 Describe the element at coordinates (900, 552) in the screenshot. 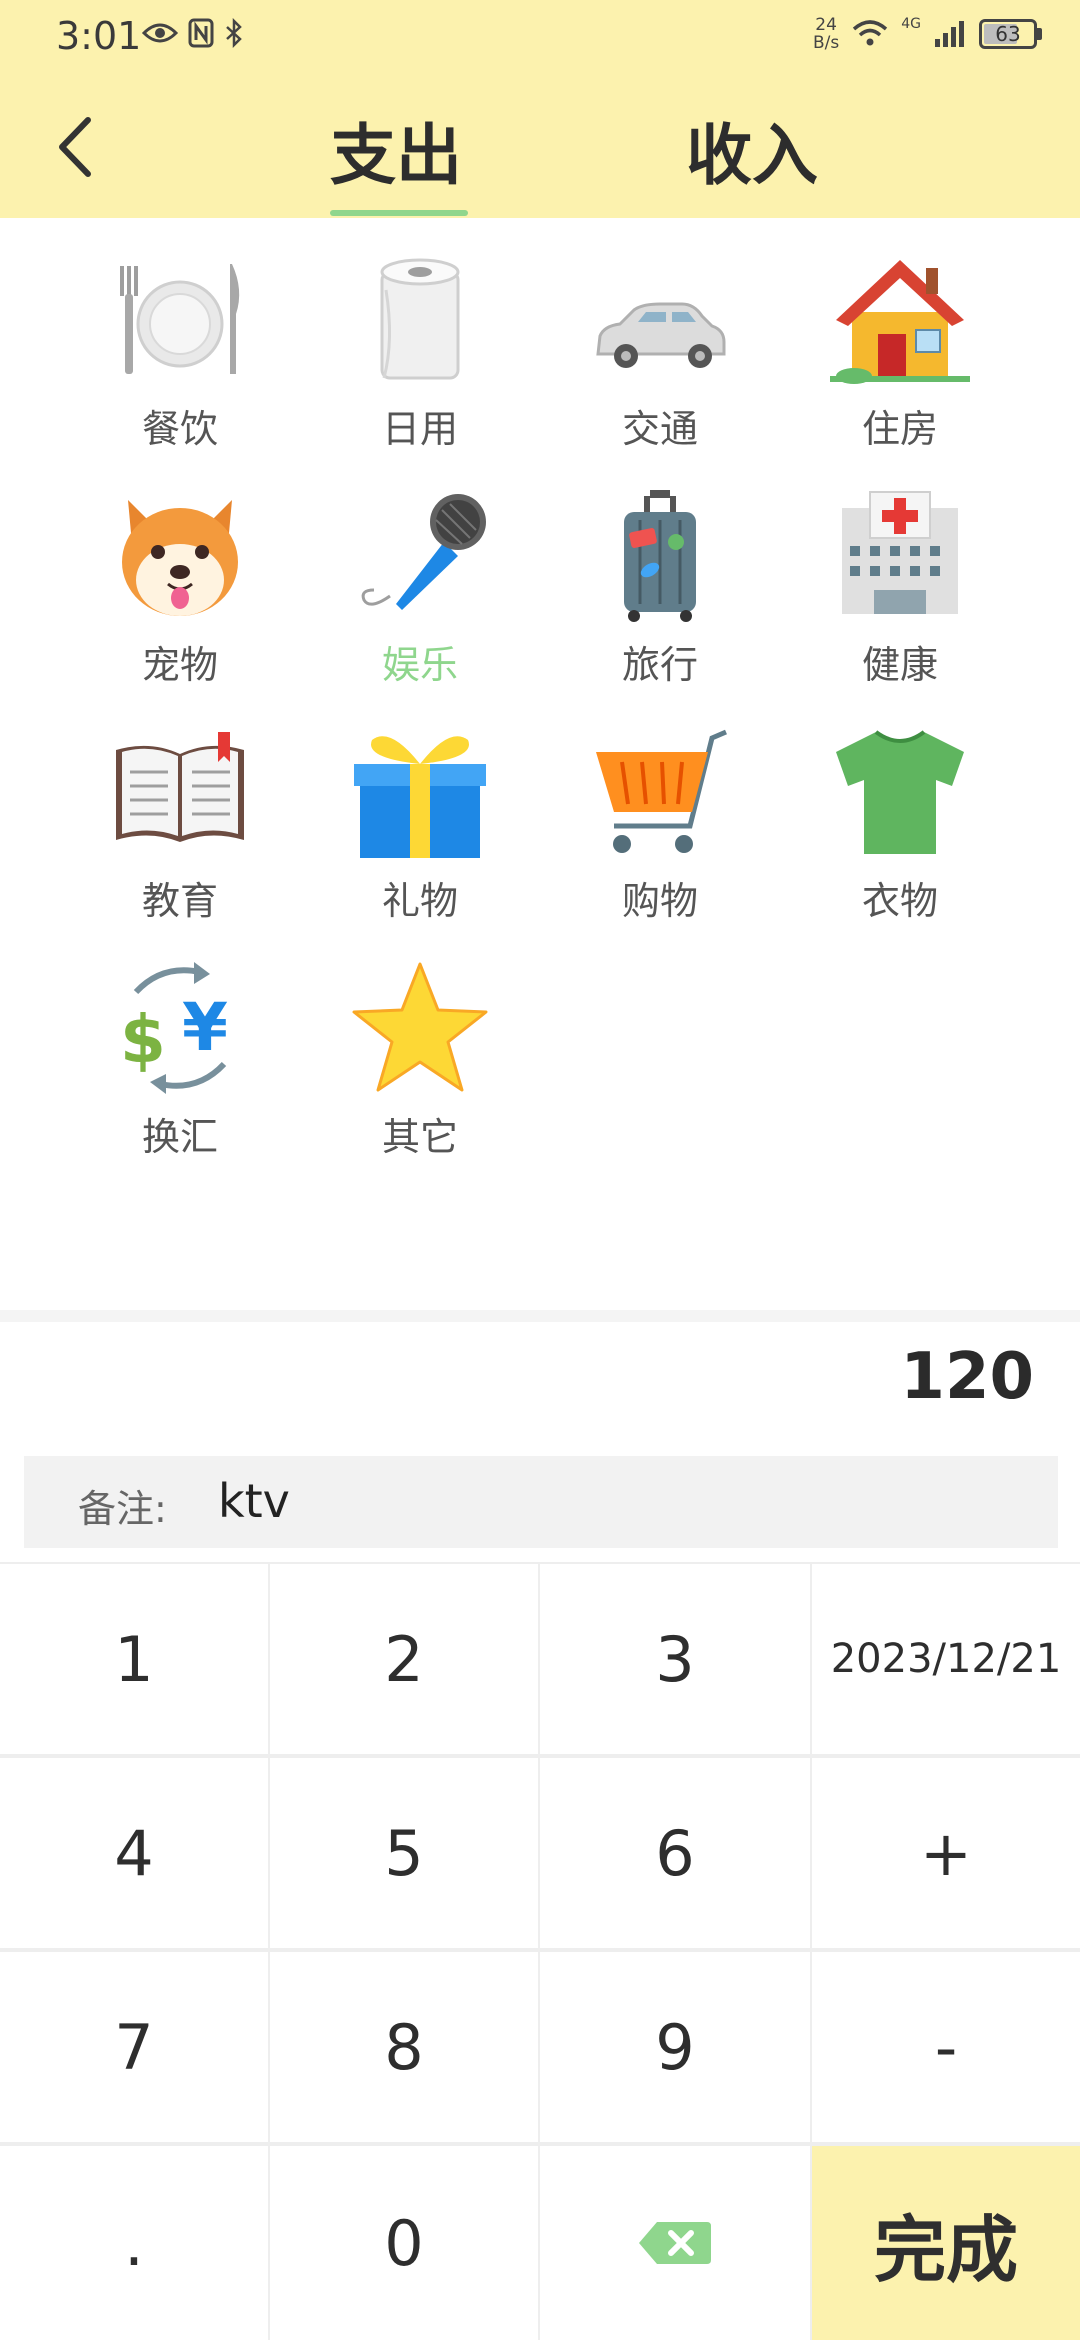

I see `hospital-icon` at that location.